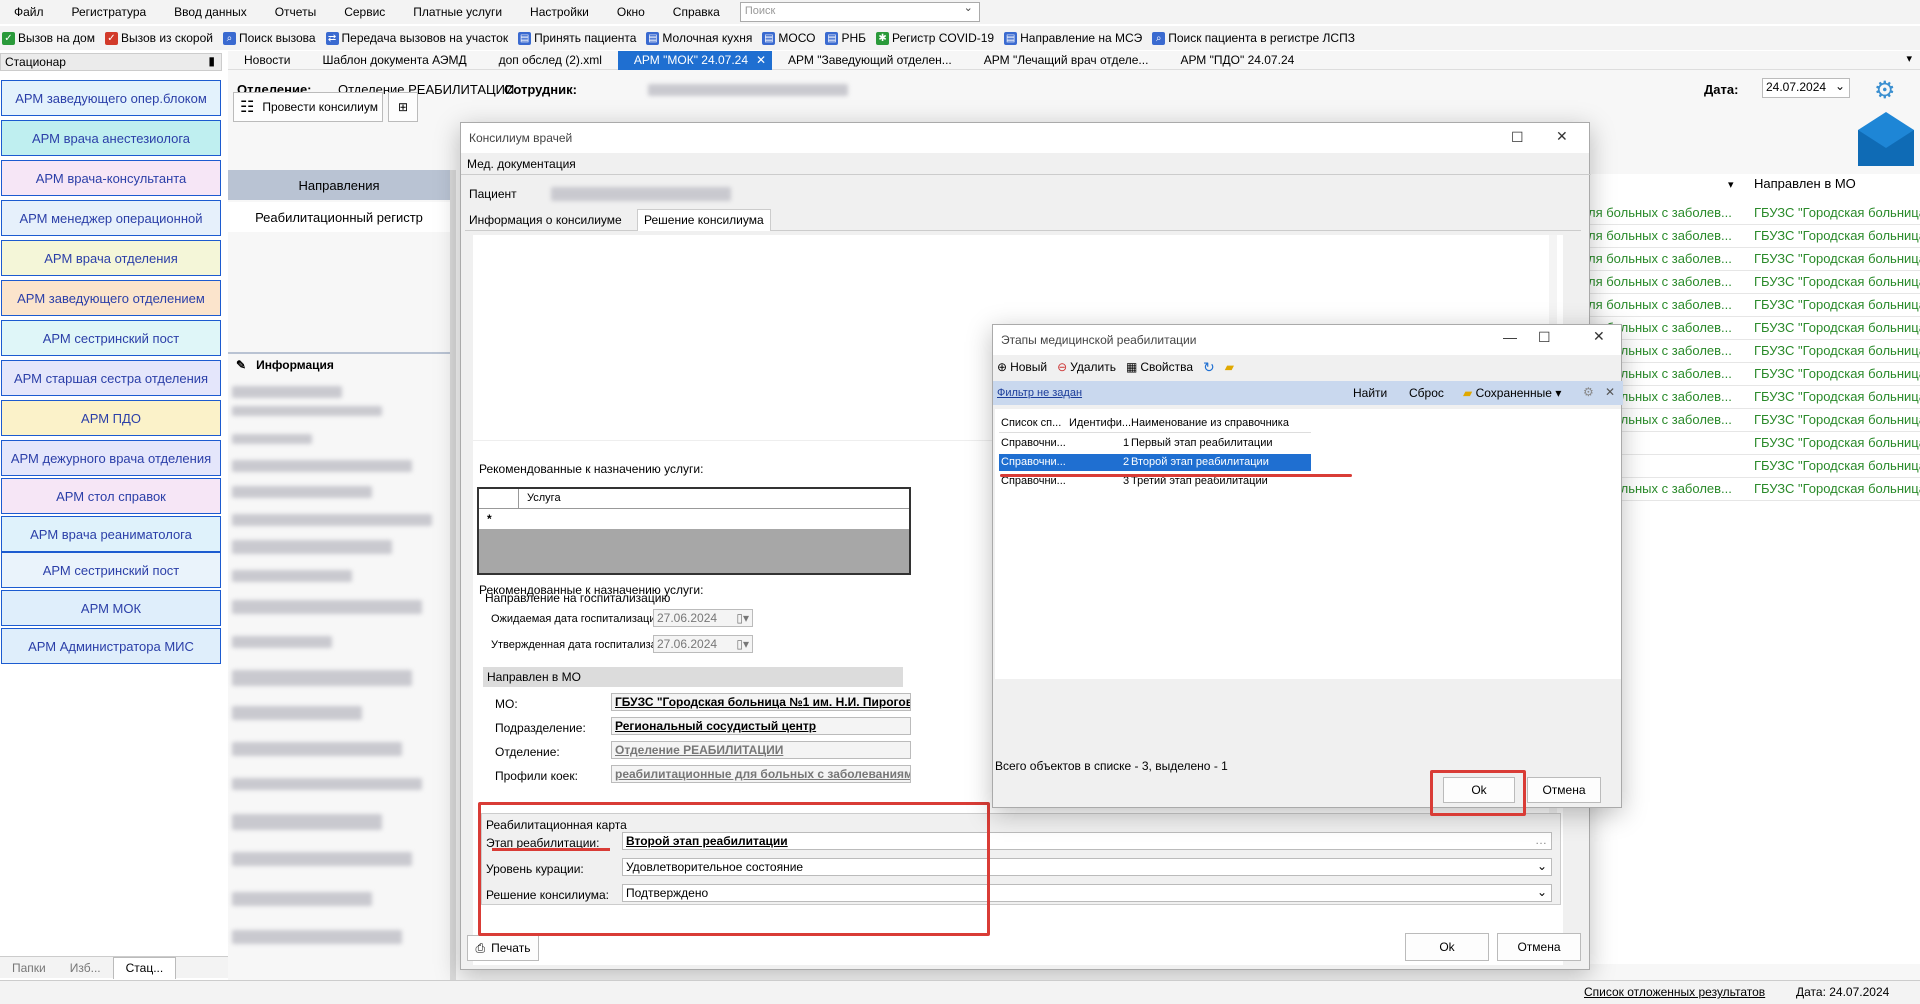 The height and width of the screenshot is (1004, 1920). I want to click on menu-help: Справка, so click(696, 12).